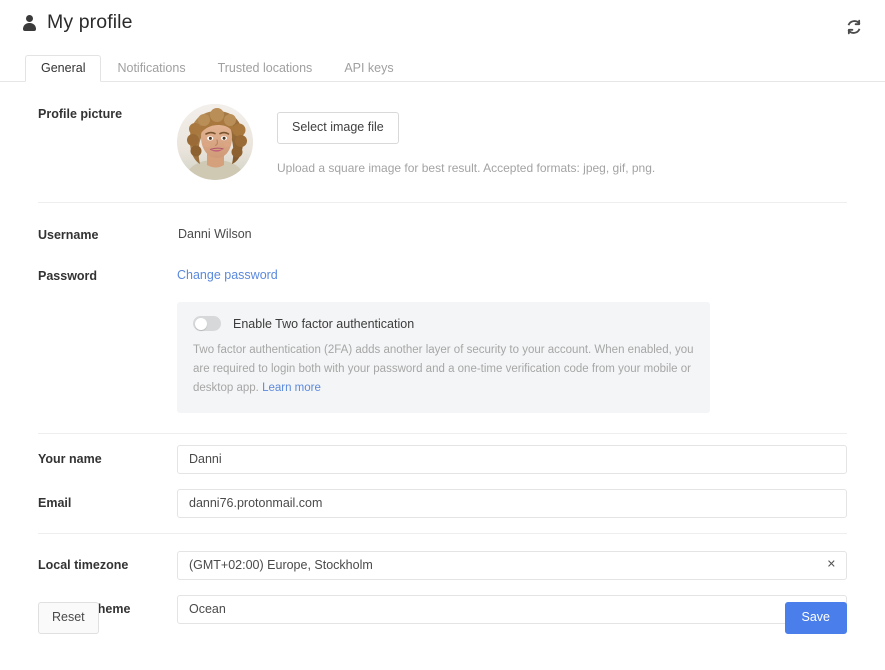  Describe the element at coordinates (227, 275) in the screenshot. I see `change-password-link: Change password` at that location.